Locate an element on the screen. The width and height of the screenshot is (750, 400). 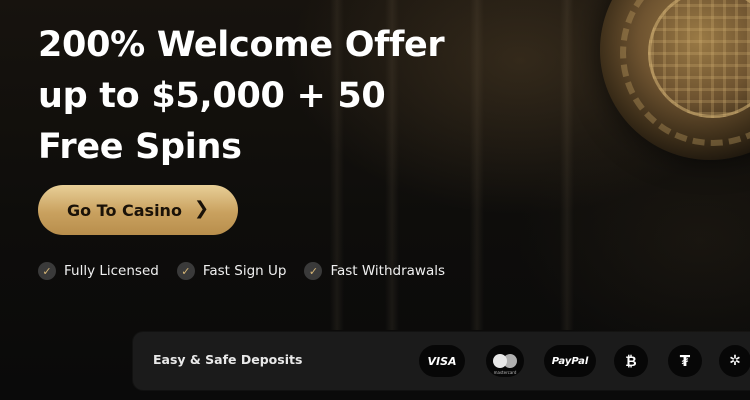
feature-item: ✓ Fast Sign Up is located at coordinates (231, 271).